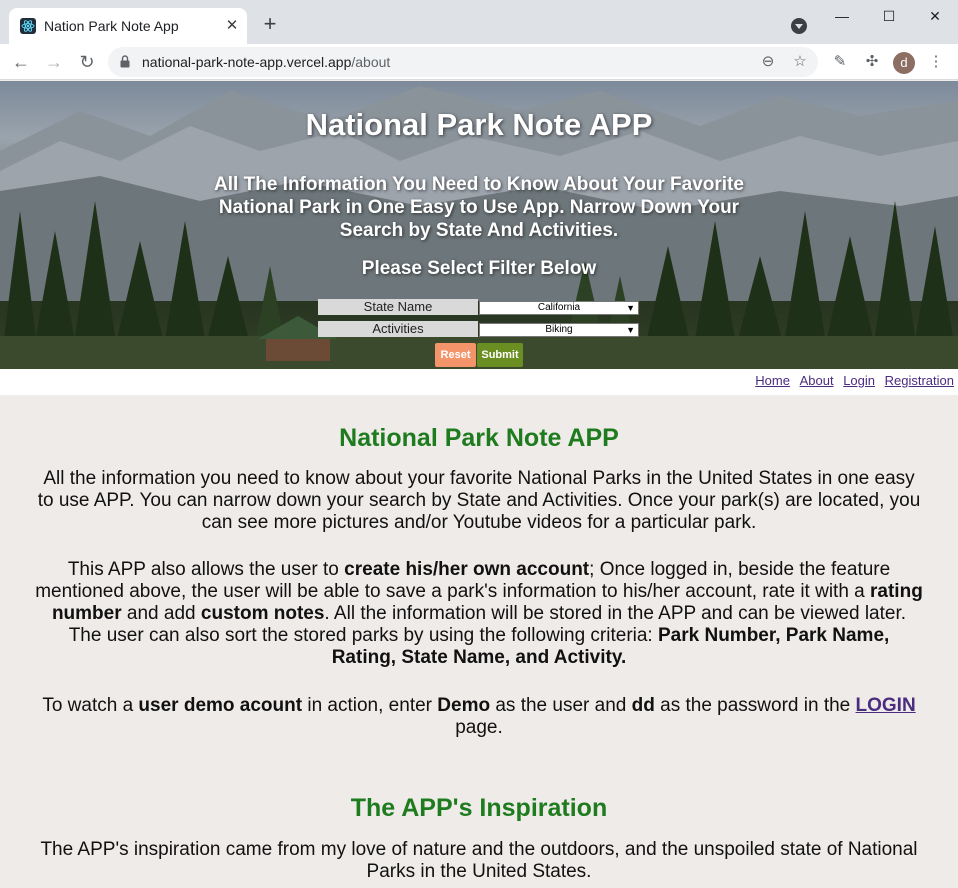 The height and width of the screenshot is (888, 958). What do you see at coordinates (87, 62) in the screenshot?
I see `reload-icon: ↻` at bounding box center [87, 62].